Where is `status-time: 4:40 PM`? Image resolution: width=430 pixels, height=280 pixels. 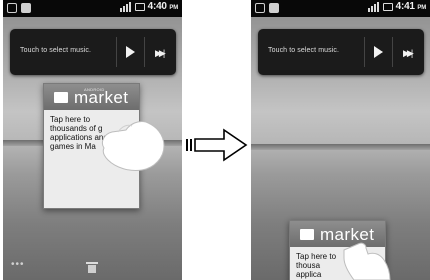 status-time: 4:40 PM is located at coordinates (163, 6).